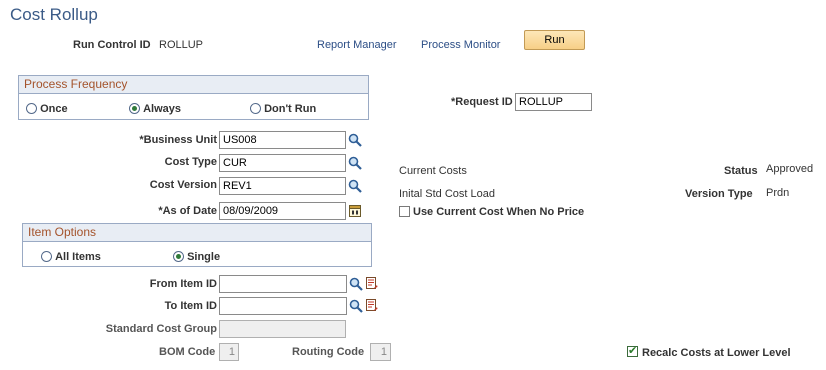 The image size is (826, 370). I want to click on report-manager-link: Report Manager, so click(357, 45).